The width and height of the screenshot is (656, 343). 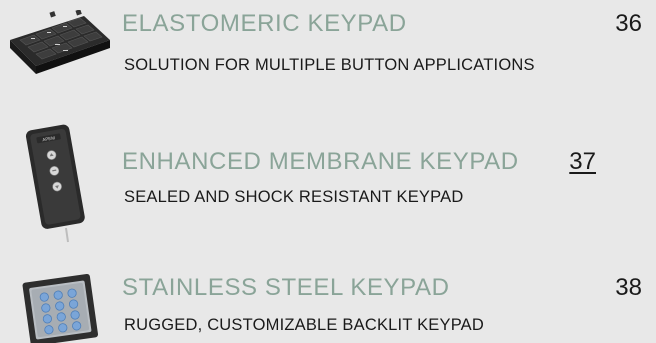 What do you see at coordinates (320, 162) in the screenshot?
I see `product-title-link: ENHANCED MEMBRANE KEYPAD` at bounding box center [320, 162].